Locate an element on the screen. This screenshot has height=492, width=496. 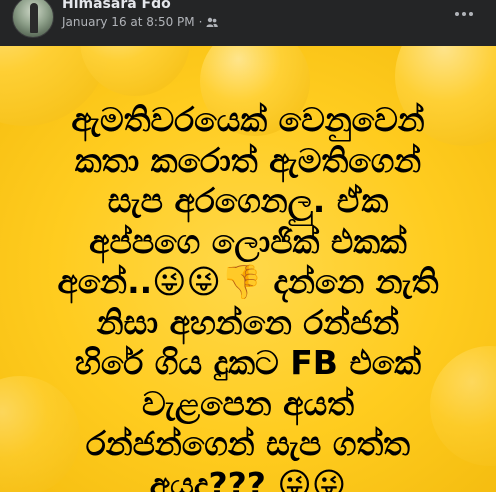
more-options-button is located at coordinates (464, 14).